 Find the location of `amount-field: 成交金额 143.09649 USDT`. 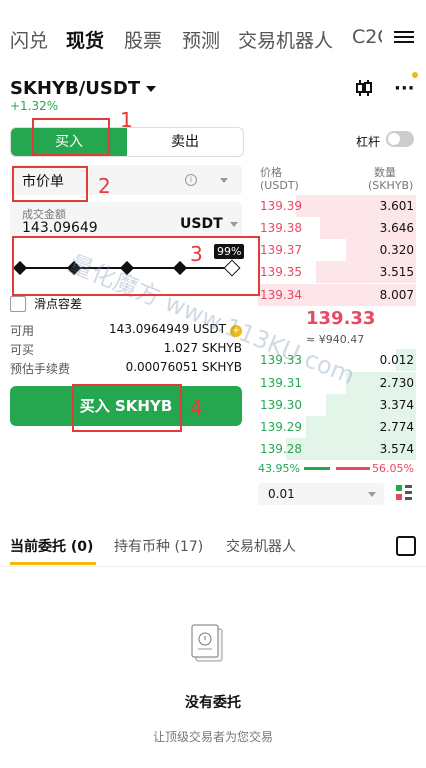

amount-field: 成交金额 143.09649 USDT is located at coordinates (126, 219).